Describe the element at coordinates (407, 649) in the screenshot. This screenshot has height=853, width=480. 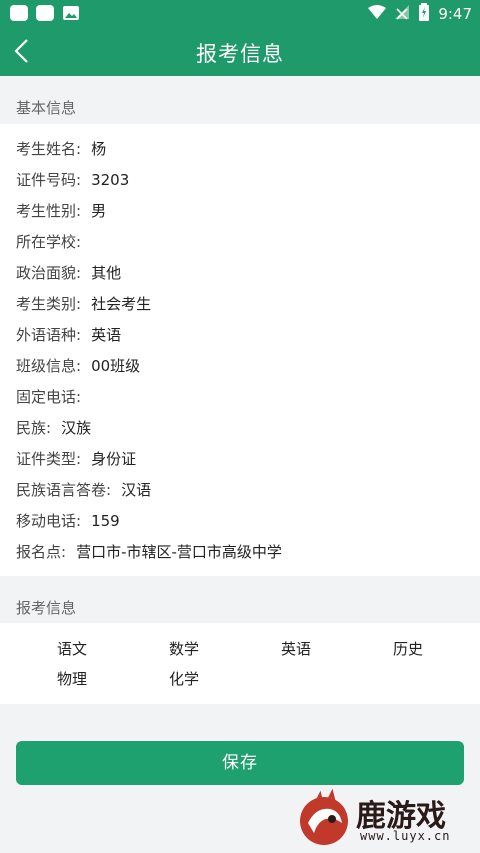
I see `subject-history: 历史` at that location.